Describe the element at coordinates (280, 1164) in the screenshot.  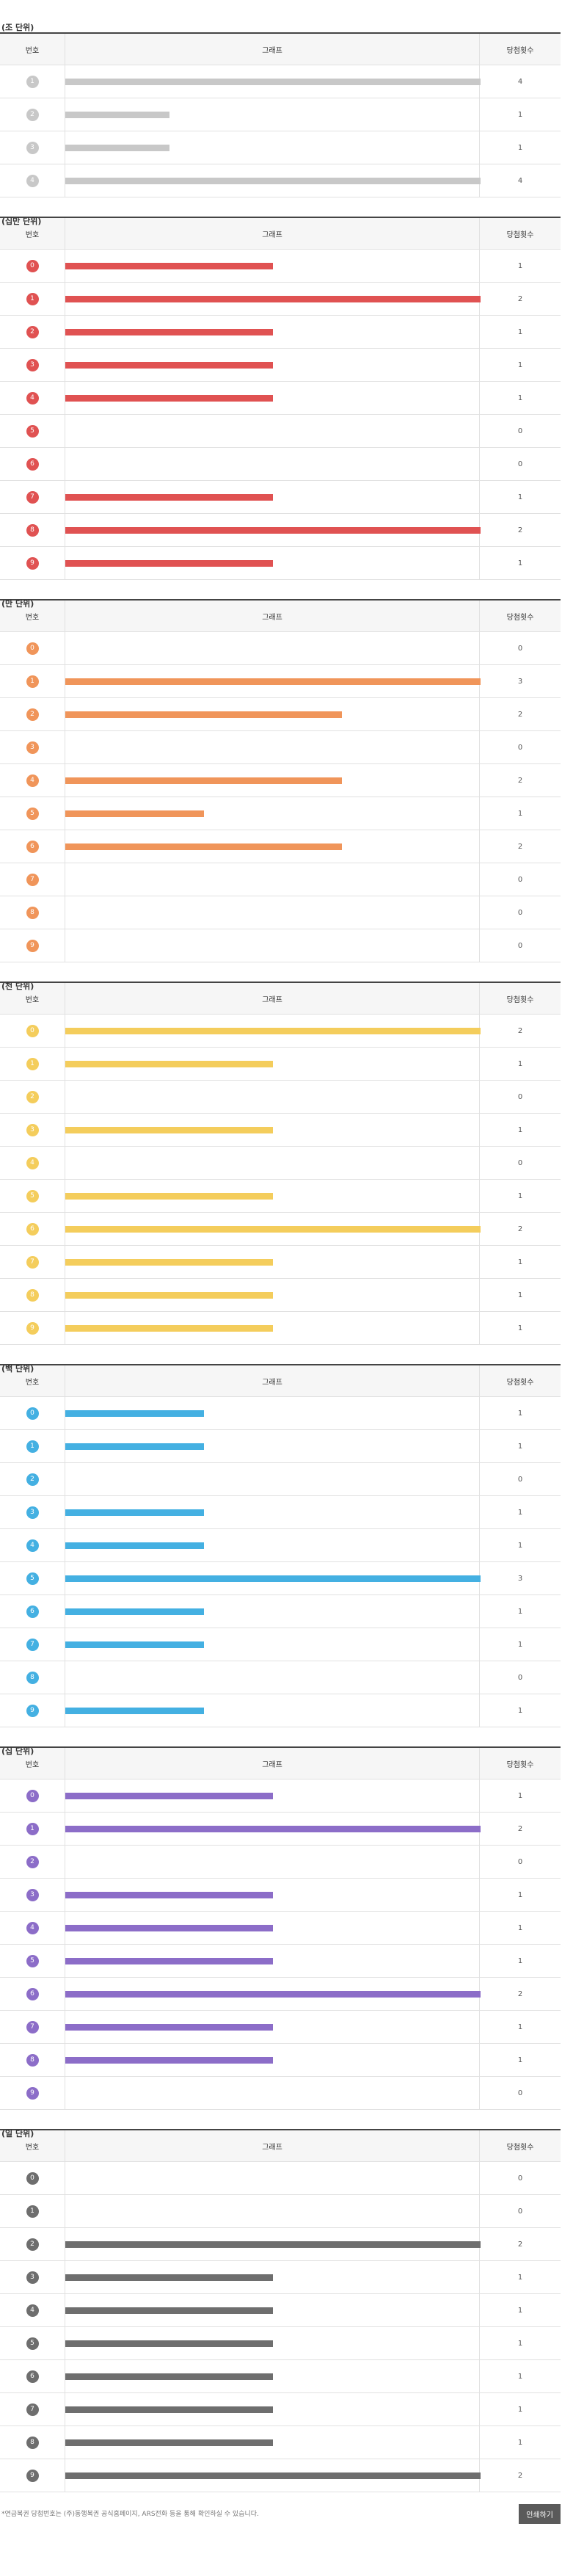
I see `stats-table: 번호 그래프 당첨횟수 0 2 1 1 2 0 3 1 4 0 5 1 6 2 7 1 8 1 9 1` at that location.